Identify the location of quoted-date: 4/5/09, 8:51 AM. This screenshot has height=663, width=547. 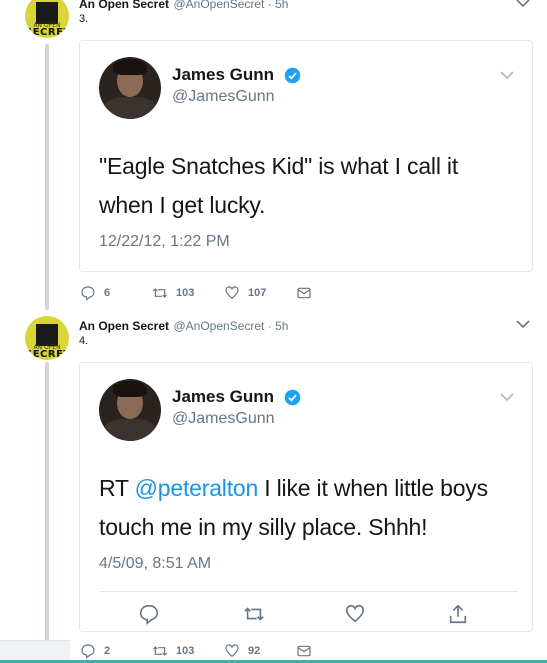
(155, 564).